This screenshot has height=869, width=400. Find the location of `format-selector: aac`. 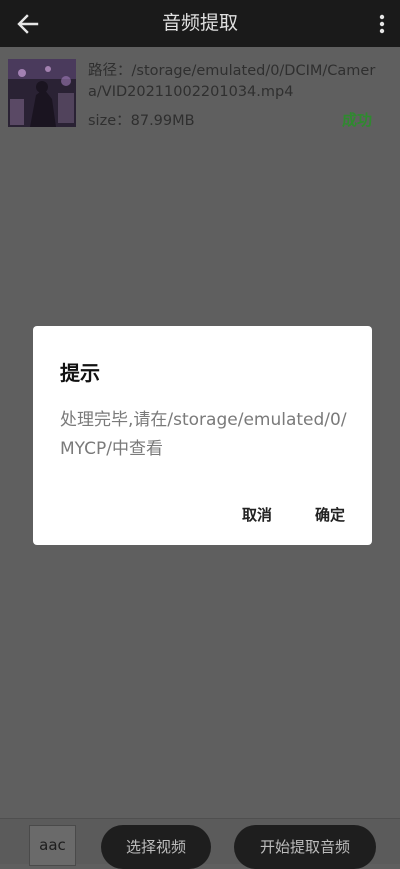

format-selector: aac is located at coordinates (52, 845).